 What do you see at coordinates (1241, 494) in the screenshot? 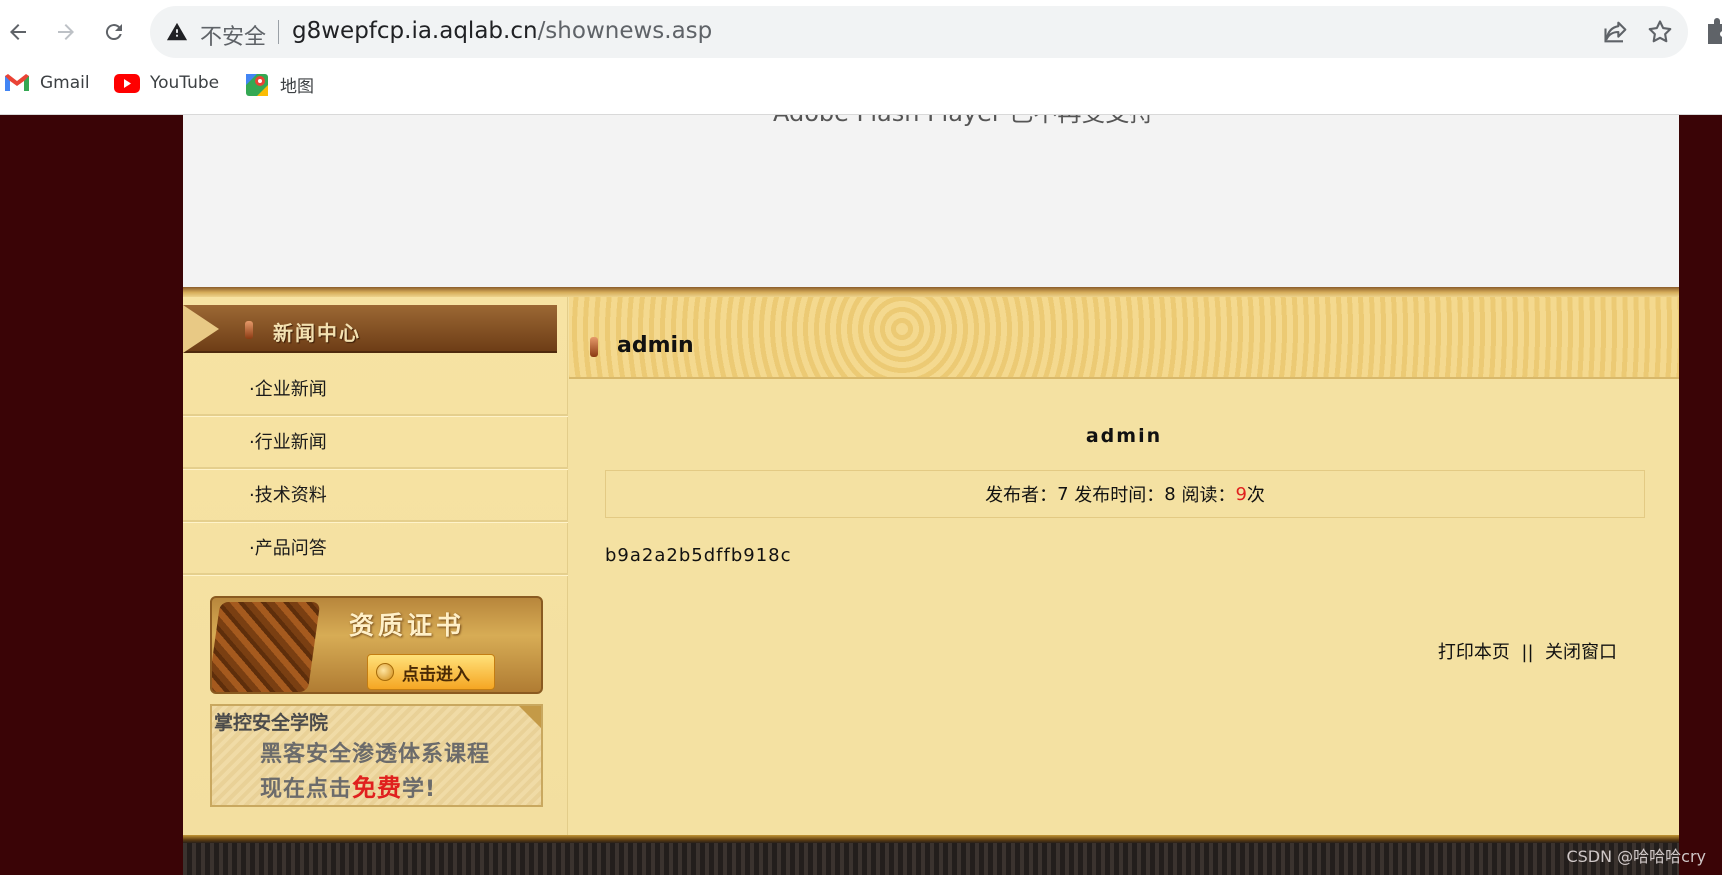
I see `read-count: 9` at bounding box center [1241, 494].